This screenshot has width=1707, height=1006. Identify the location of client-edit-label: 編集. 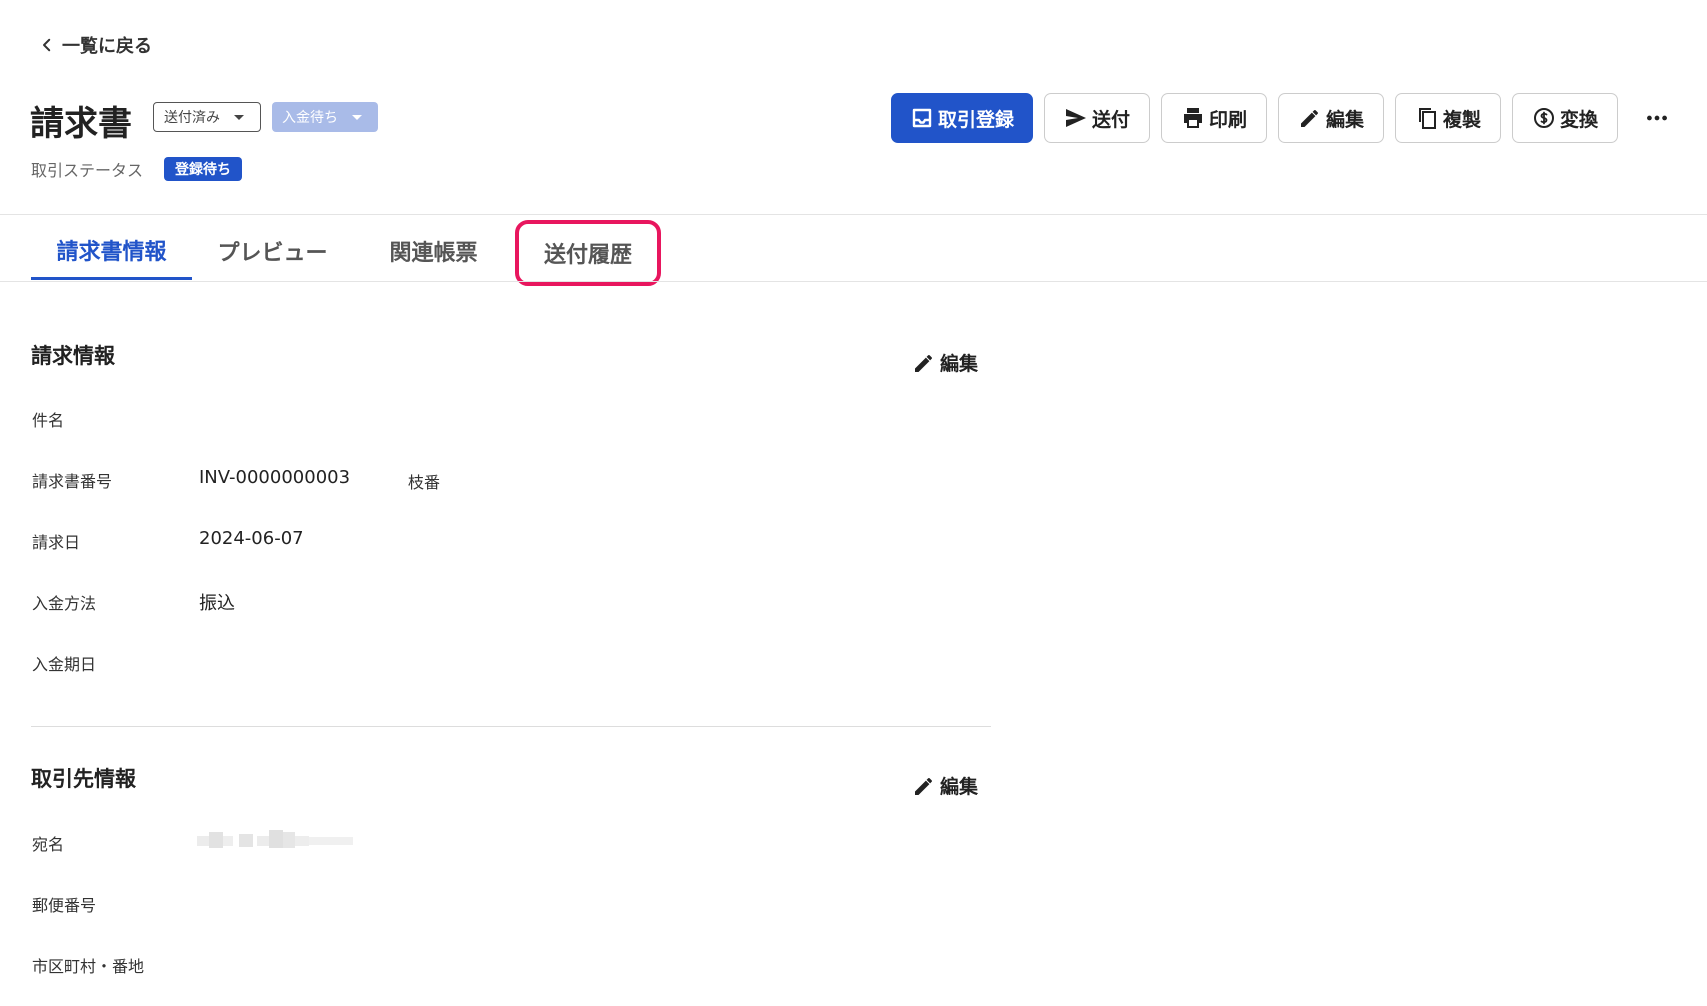
(959, 787).